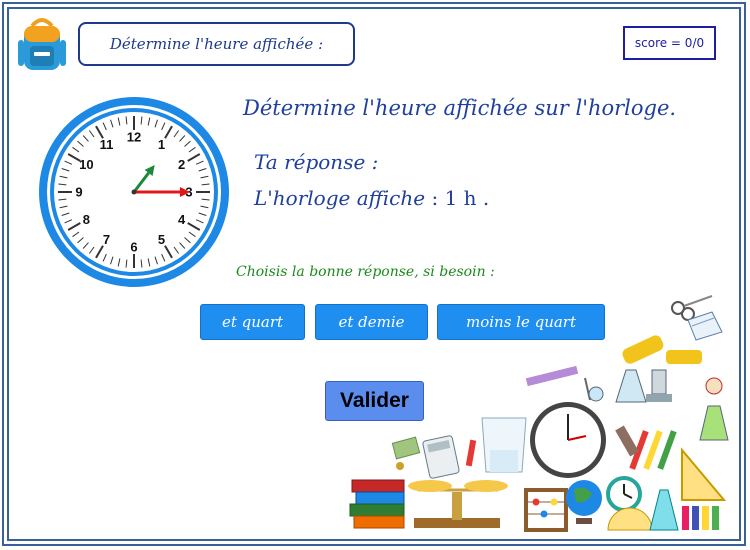 The image size is (750, 550). I want to click on answer-label: Ta réponse :, so click(316, 162).